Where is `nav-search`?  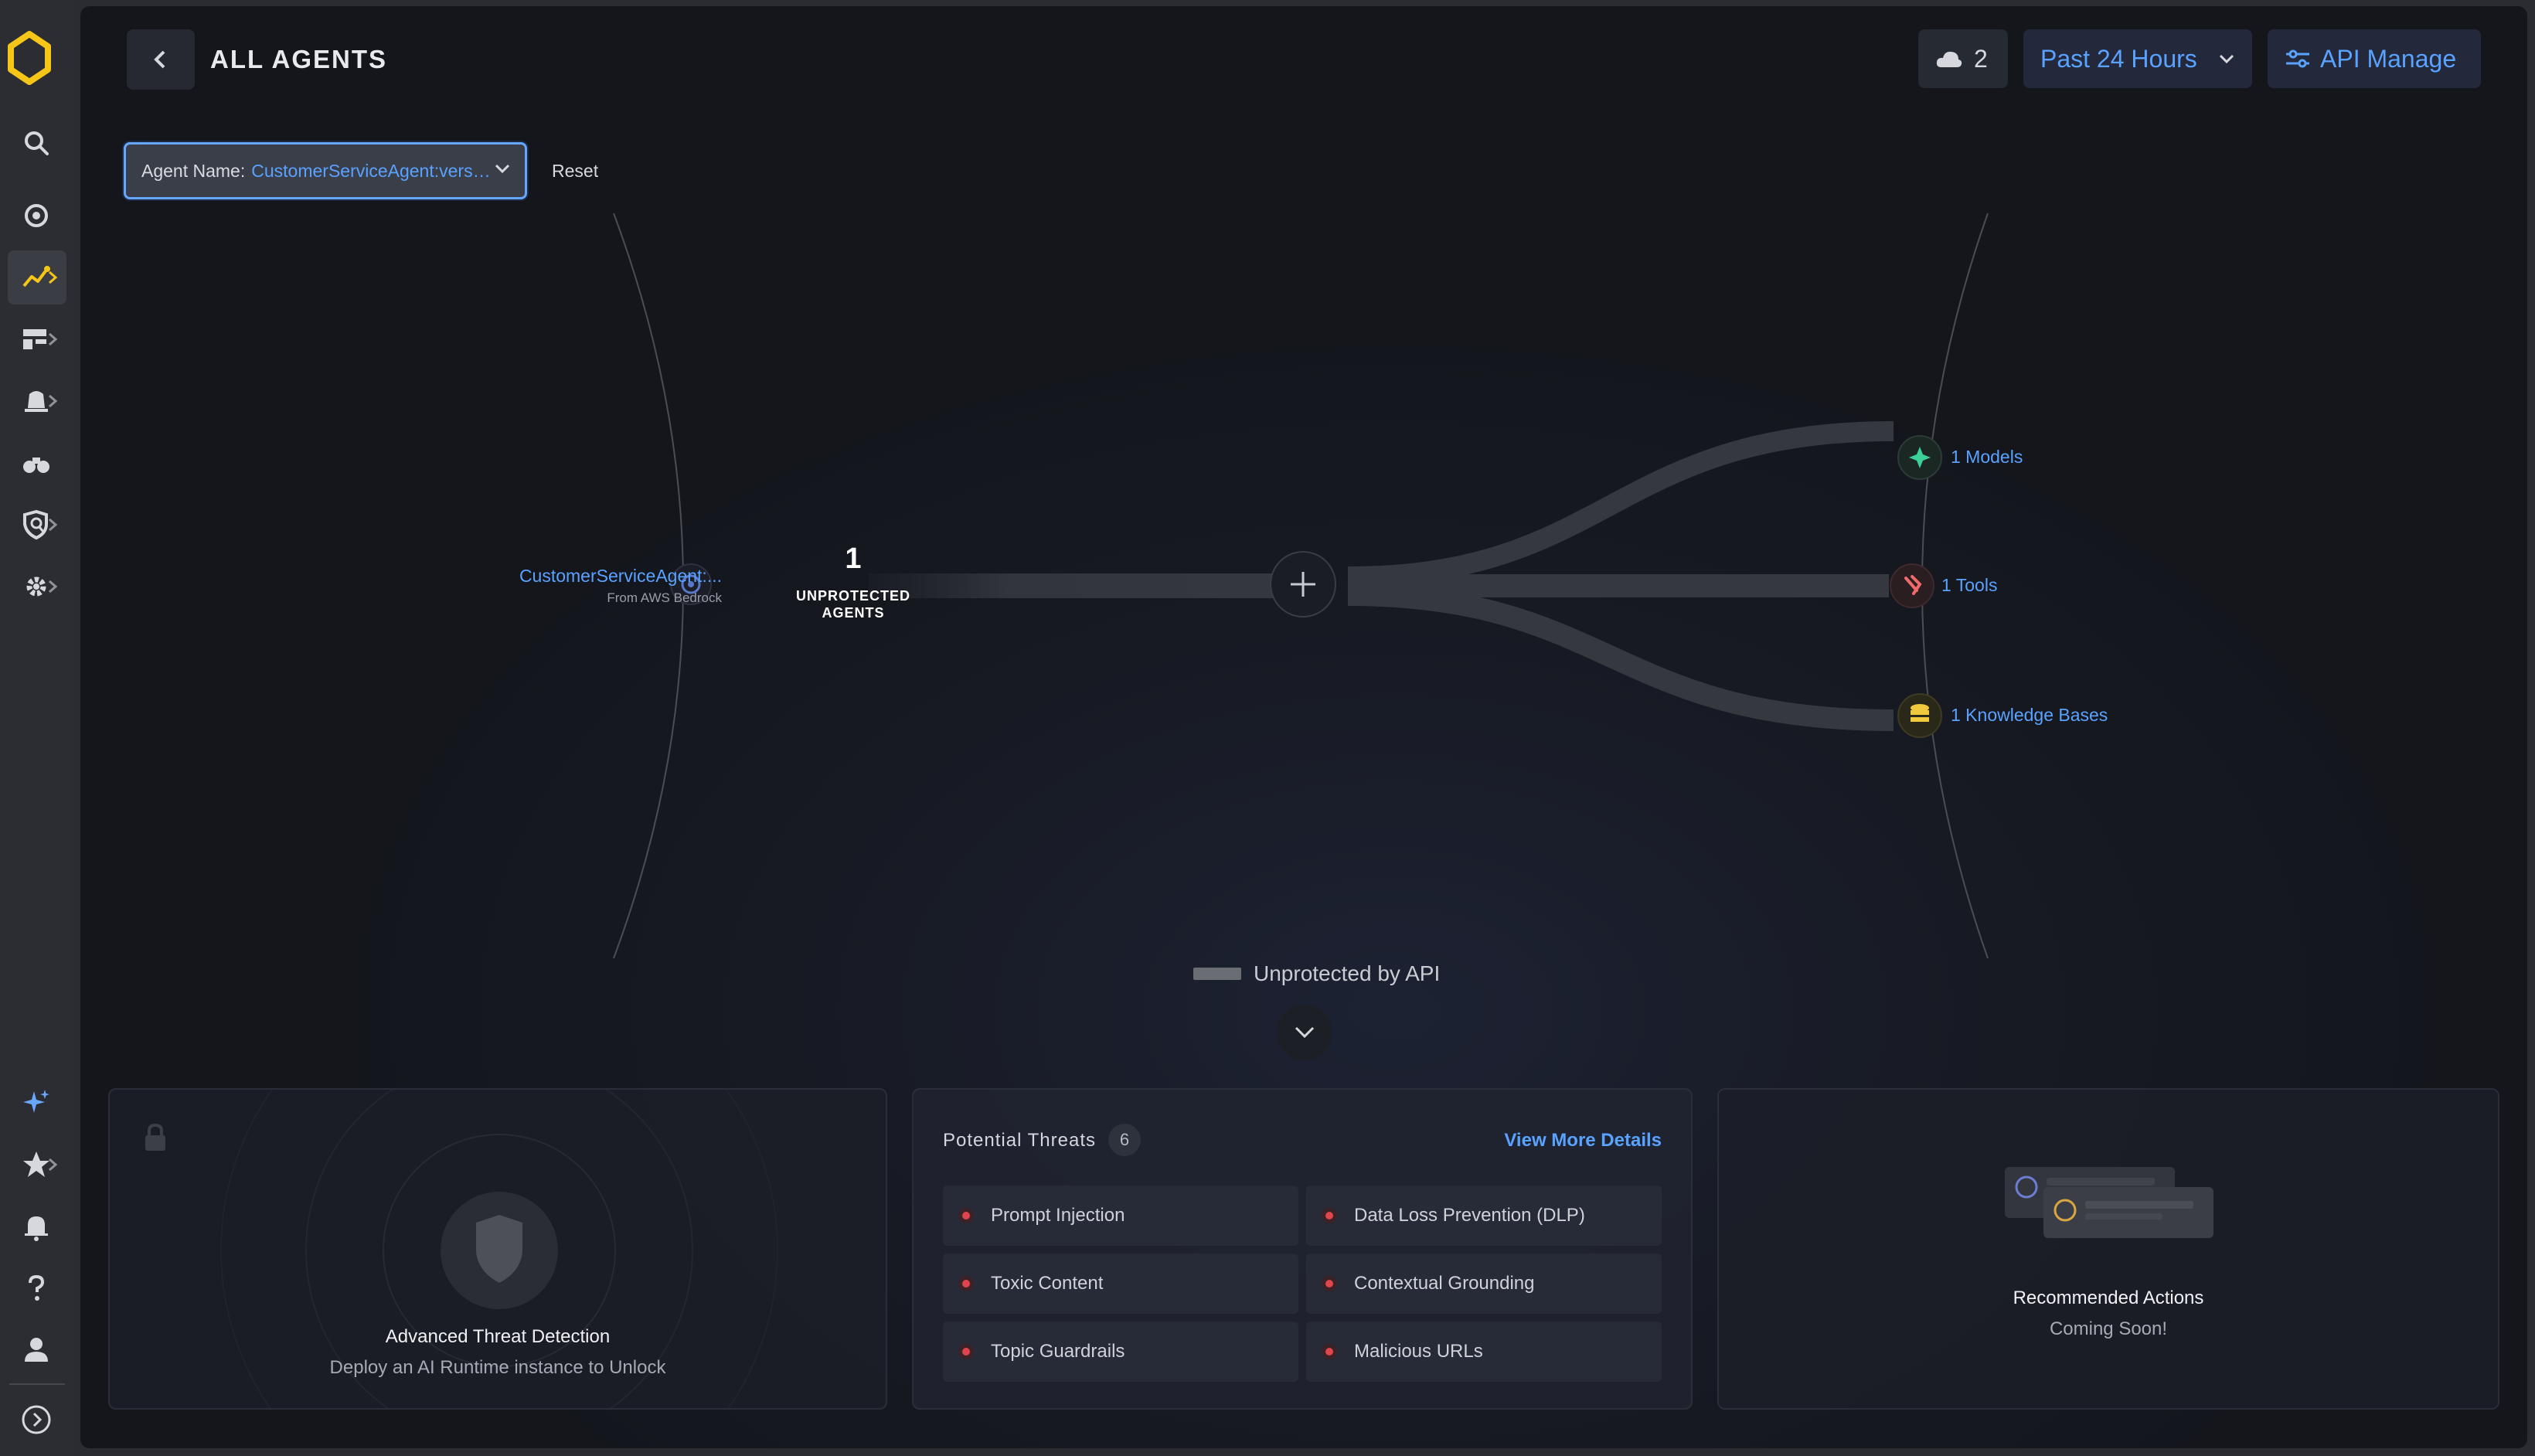 nav-search is located at coordinates (37, 143).